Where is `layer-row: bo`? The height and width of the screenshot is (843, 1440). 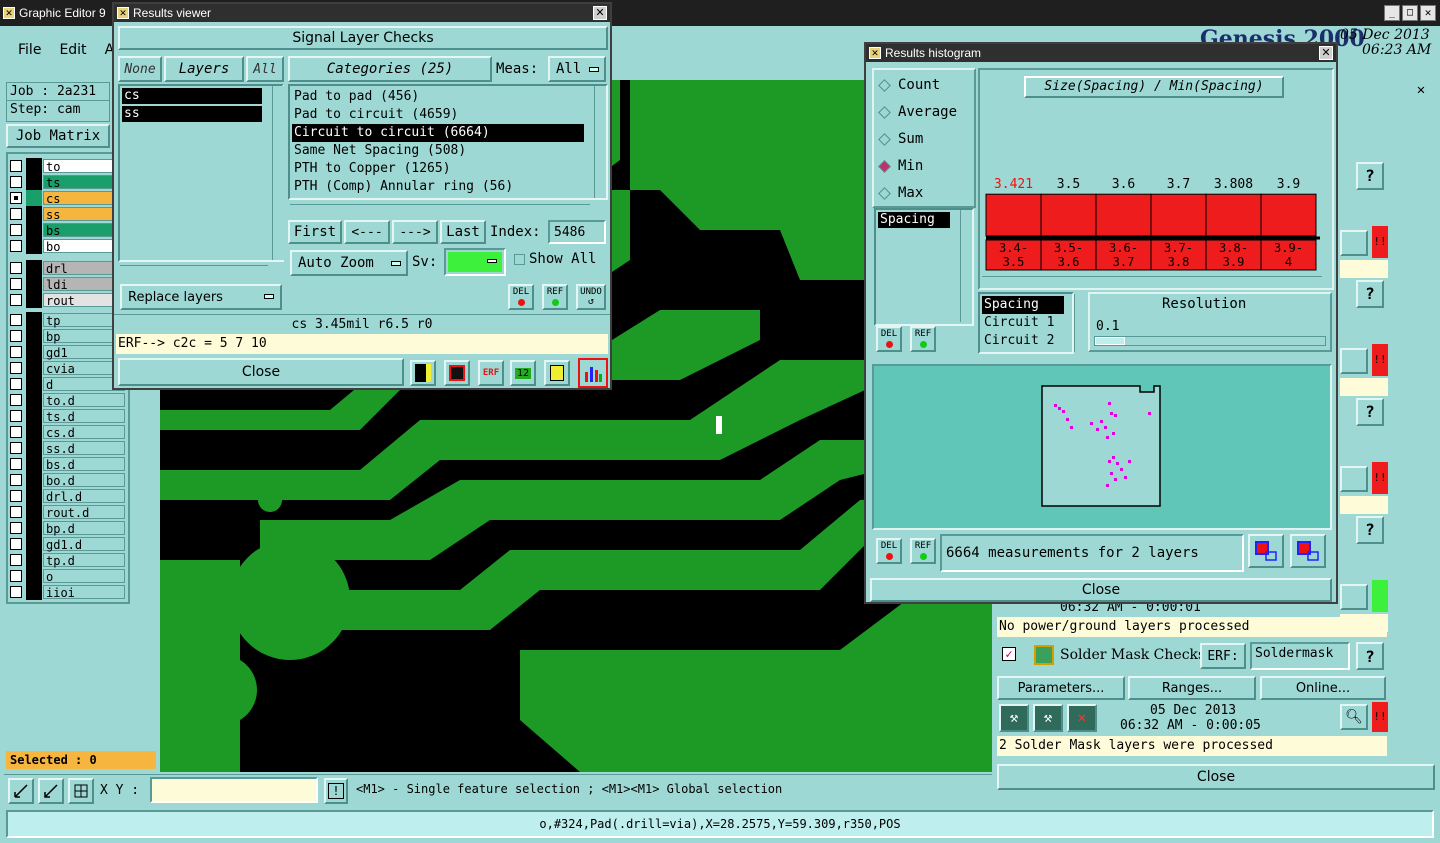
layer-row: bo is located at coordinates (67, 246).